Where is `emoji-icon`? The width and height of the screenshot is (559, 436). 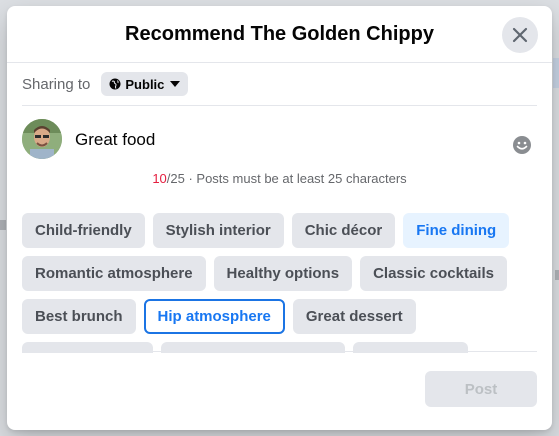
emoji-icon is located at coordinates (522, 145).